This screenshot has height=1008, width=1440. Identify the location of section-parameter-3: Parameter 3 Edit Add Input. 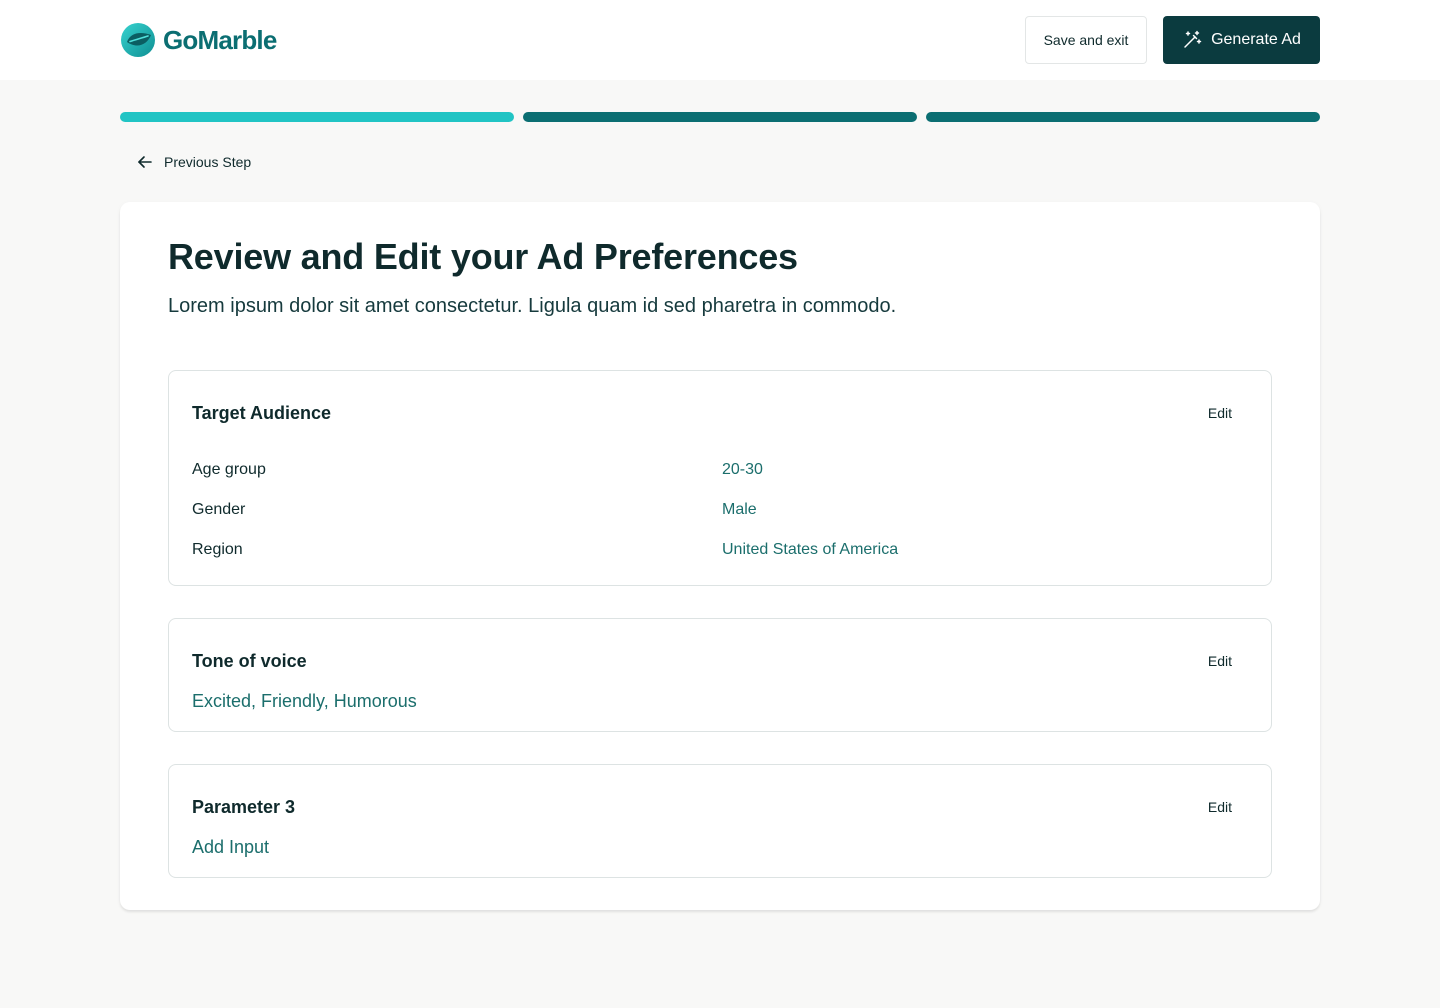
(720, 821).